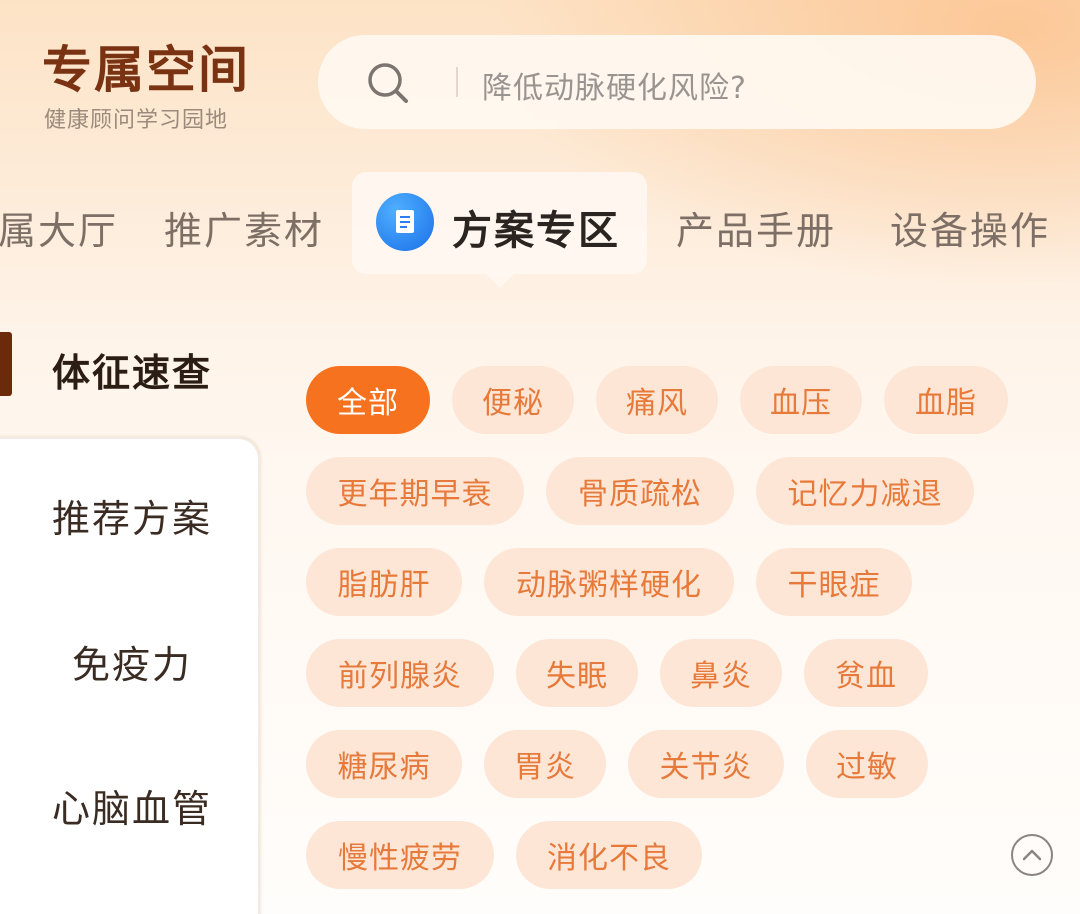  What do you see at coordinates (609, 855) in the screenshot?
I see `chip-item: 消化不良` at bounding box center [609, 855].